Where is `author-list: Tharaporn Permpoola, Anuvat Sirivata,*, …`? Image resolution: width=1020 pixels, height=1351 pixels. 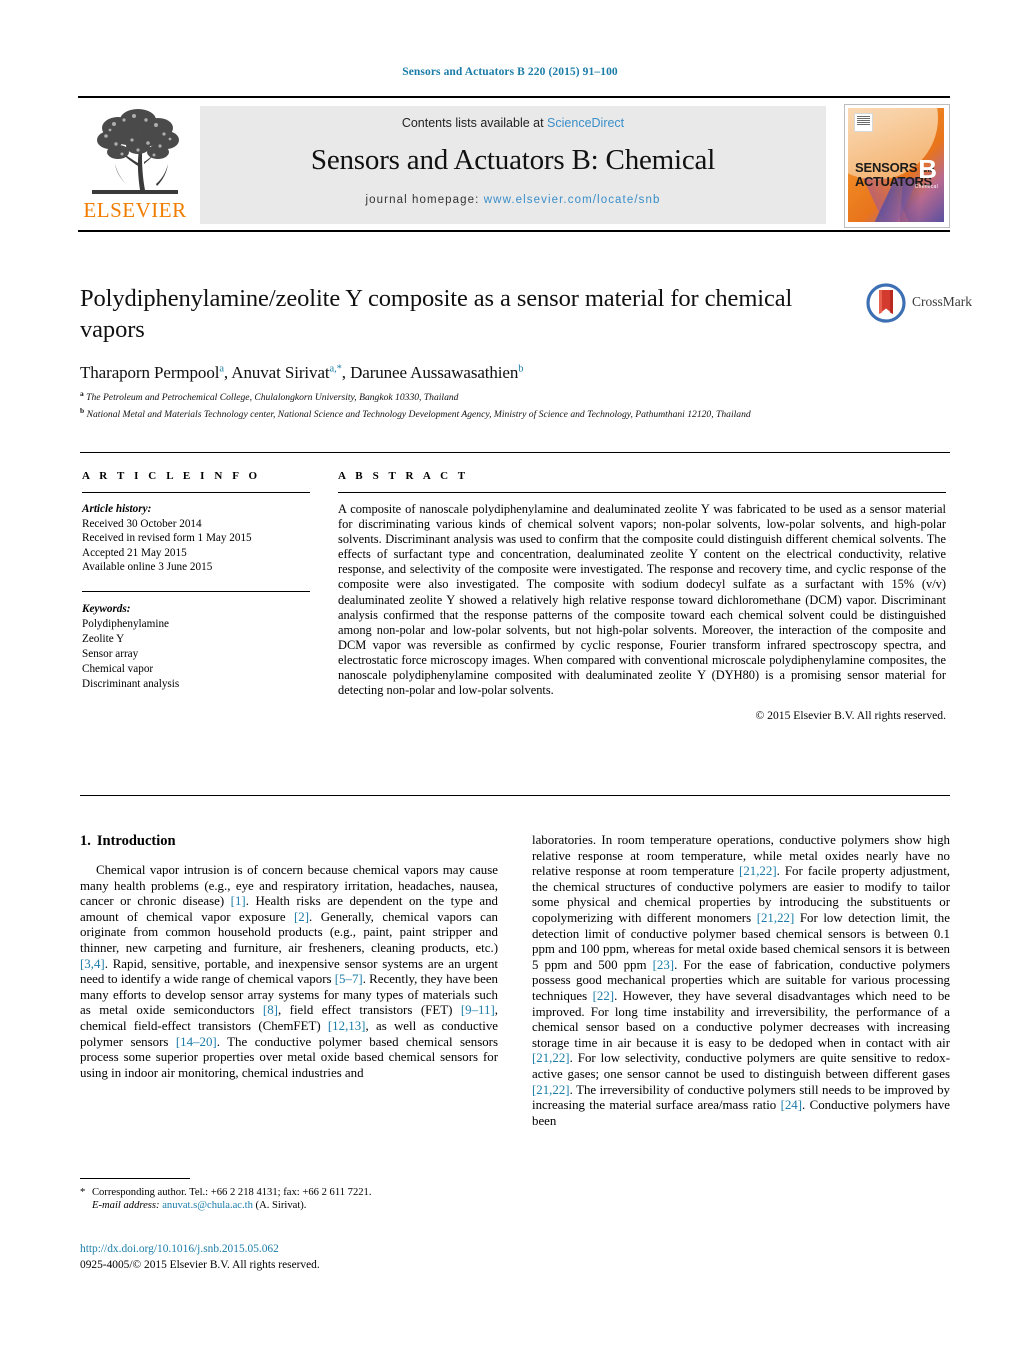
author-list: Tharaporn Permpoola, Anuvat Sirivata,*, … is located at coordinates (302, 372).